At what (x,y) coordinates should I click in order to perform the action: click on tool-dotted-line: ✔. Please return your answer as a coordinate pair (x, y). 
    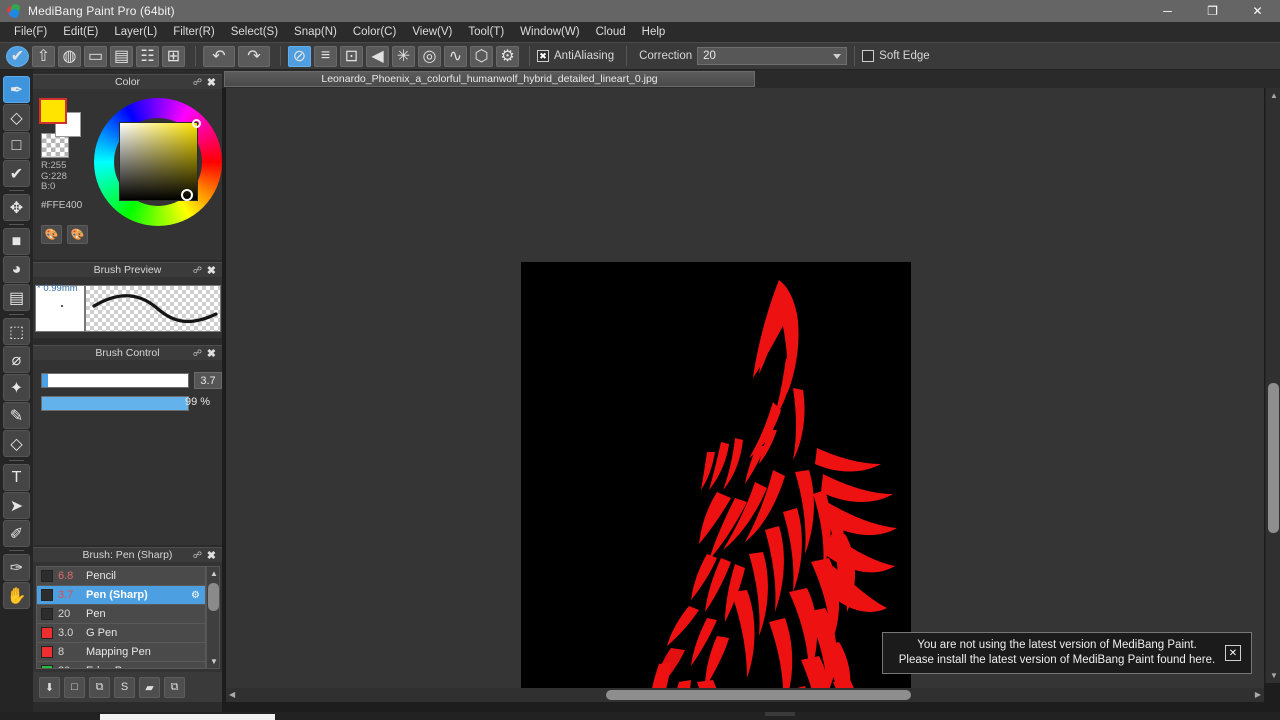
    Looking at the image, I should click on (16, 173).